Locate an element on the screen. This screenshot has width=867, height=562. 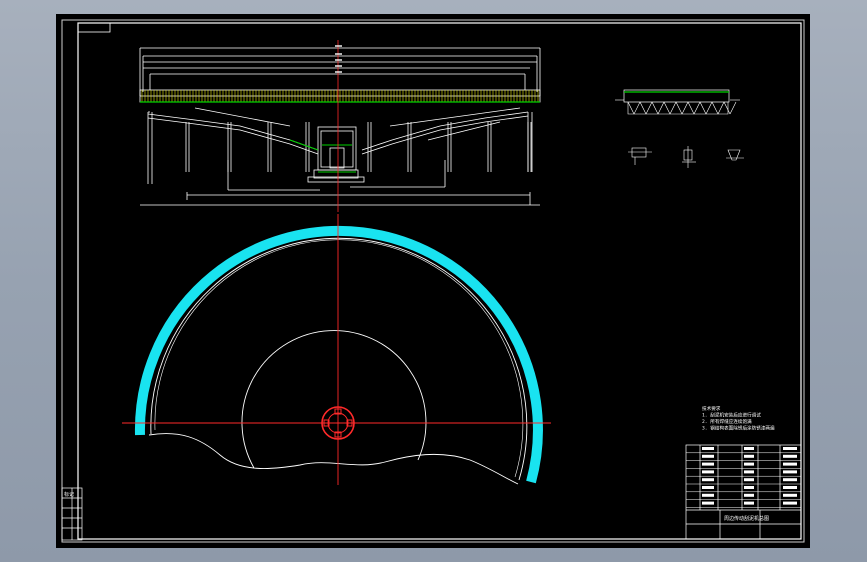
note-line: 3. 钢结构表面除锈后涂防锈漆两遍 is located at coordinates (738, 428).